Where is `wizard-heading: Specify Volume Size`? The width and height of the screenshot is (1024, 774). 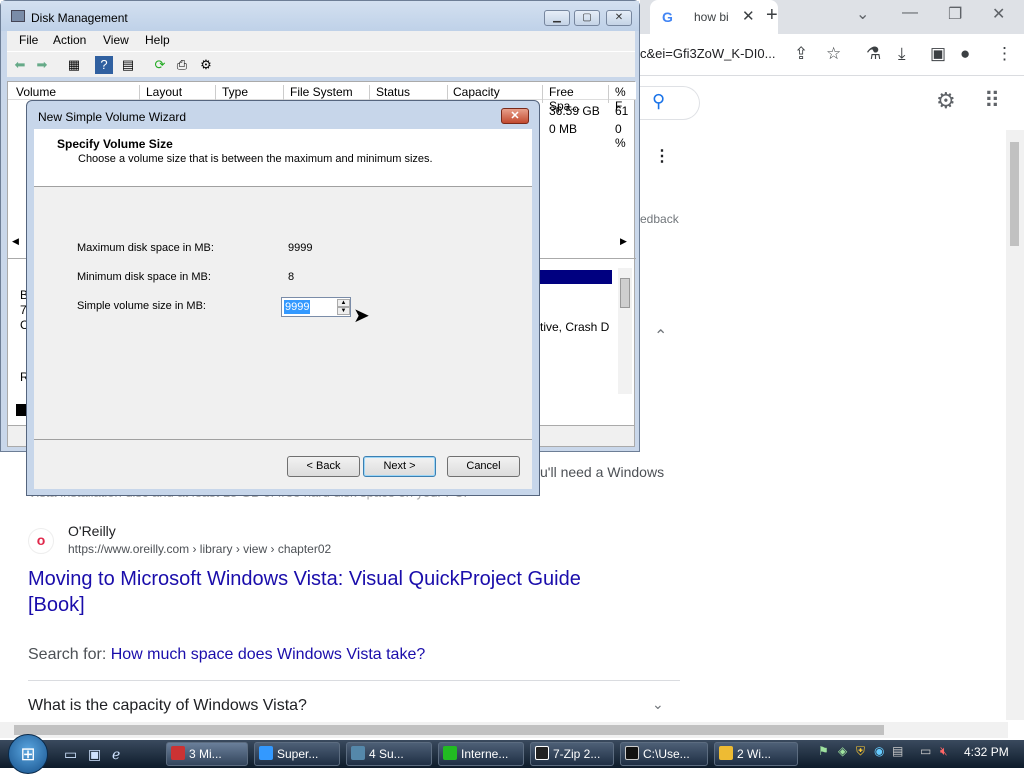
wizard-heading: Specify Volume Size is located at coordinates (115, 144).